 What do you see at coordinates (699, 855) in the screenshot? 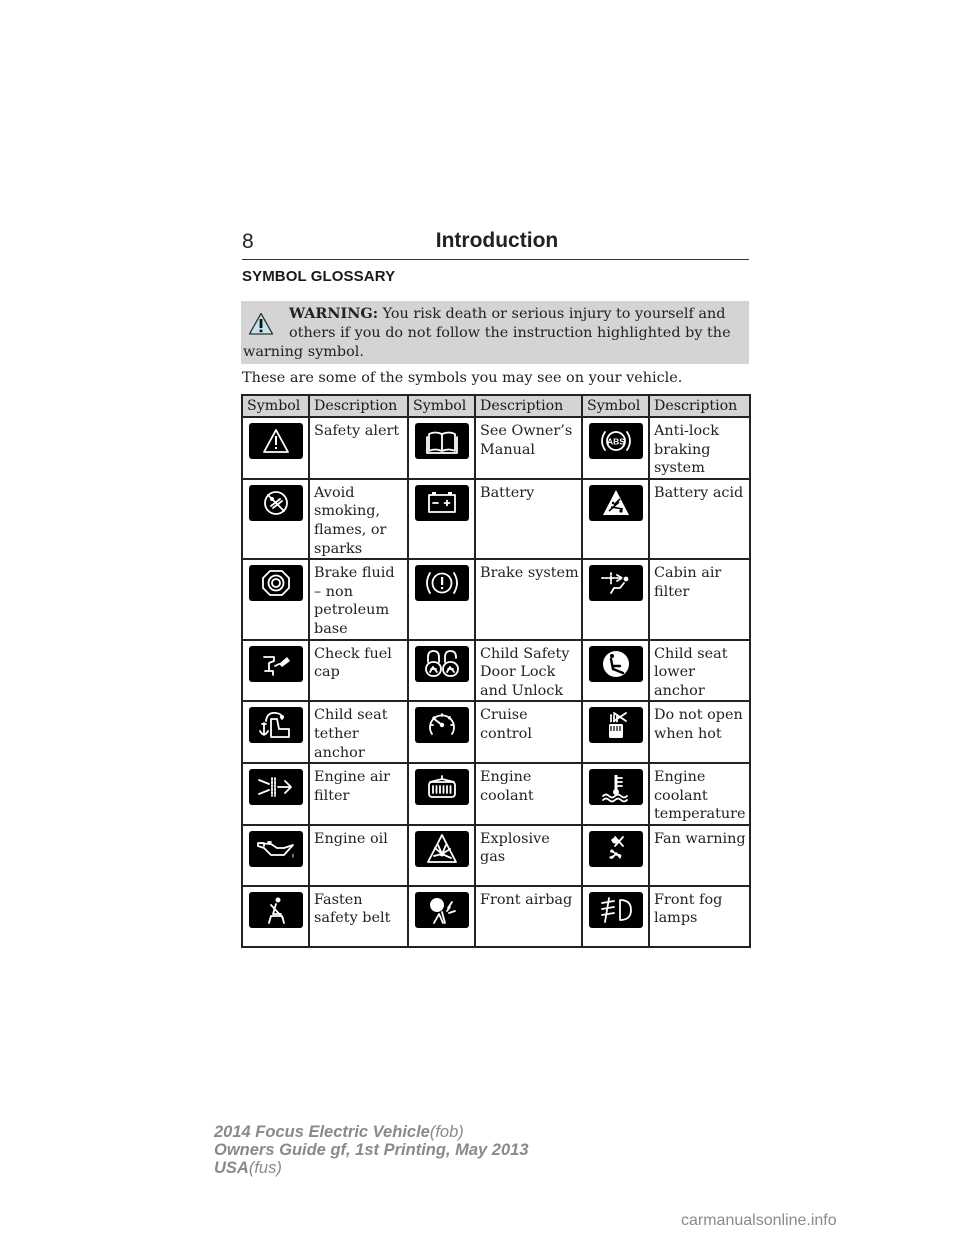
I see `description-cell: Fan warning` at bounding box center [699, 855].